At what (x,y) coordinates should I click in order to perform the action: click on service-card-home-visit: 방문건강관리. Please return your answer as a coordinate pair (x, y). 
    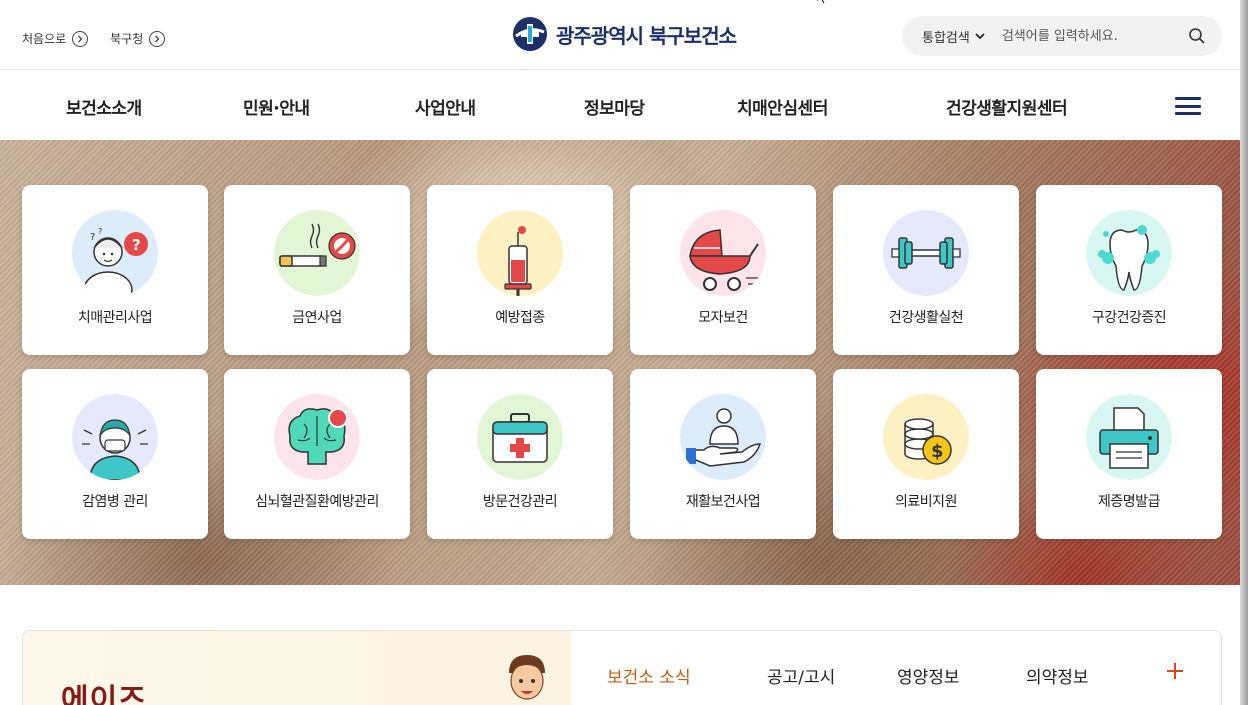
    Looking at the image, I should click on (520, 454).